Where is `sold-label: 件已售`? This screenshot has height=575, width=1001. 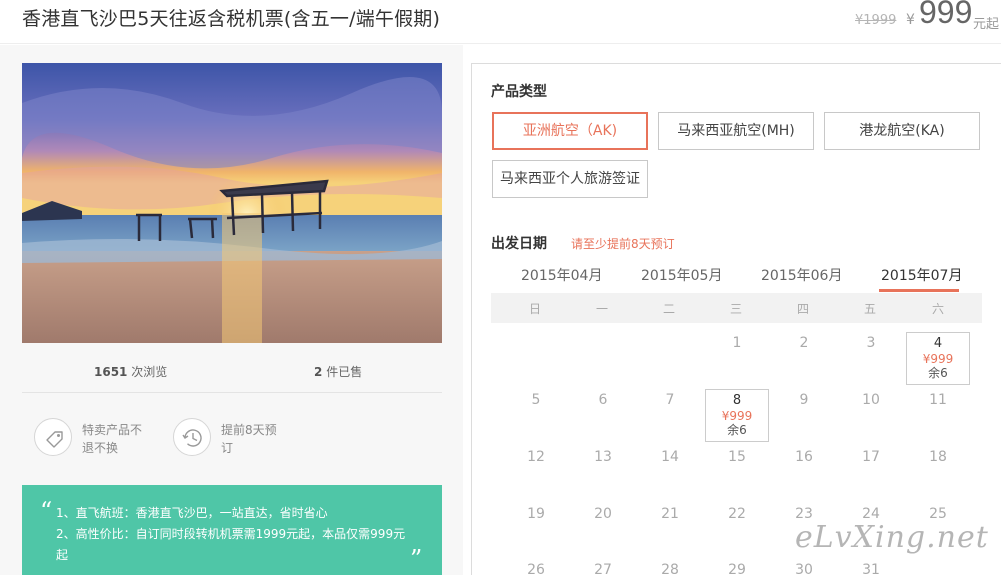 sold-label: 件已售 is located at coordinates (344, 372).